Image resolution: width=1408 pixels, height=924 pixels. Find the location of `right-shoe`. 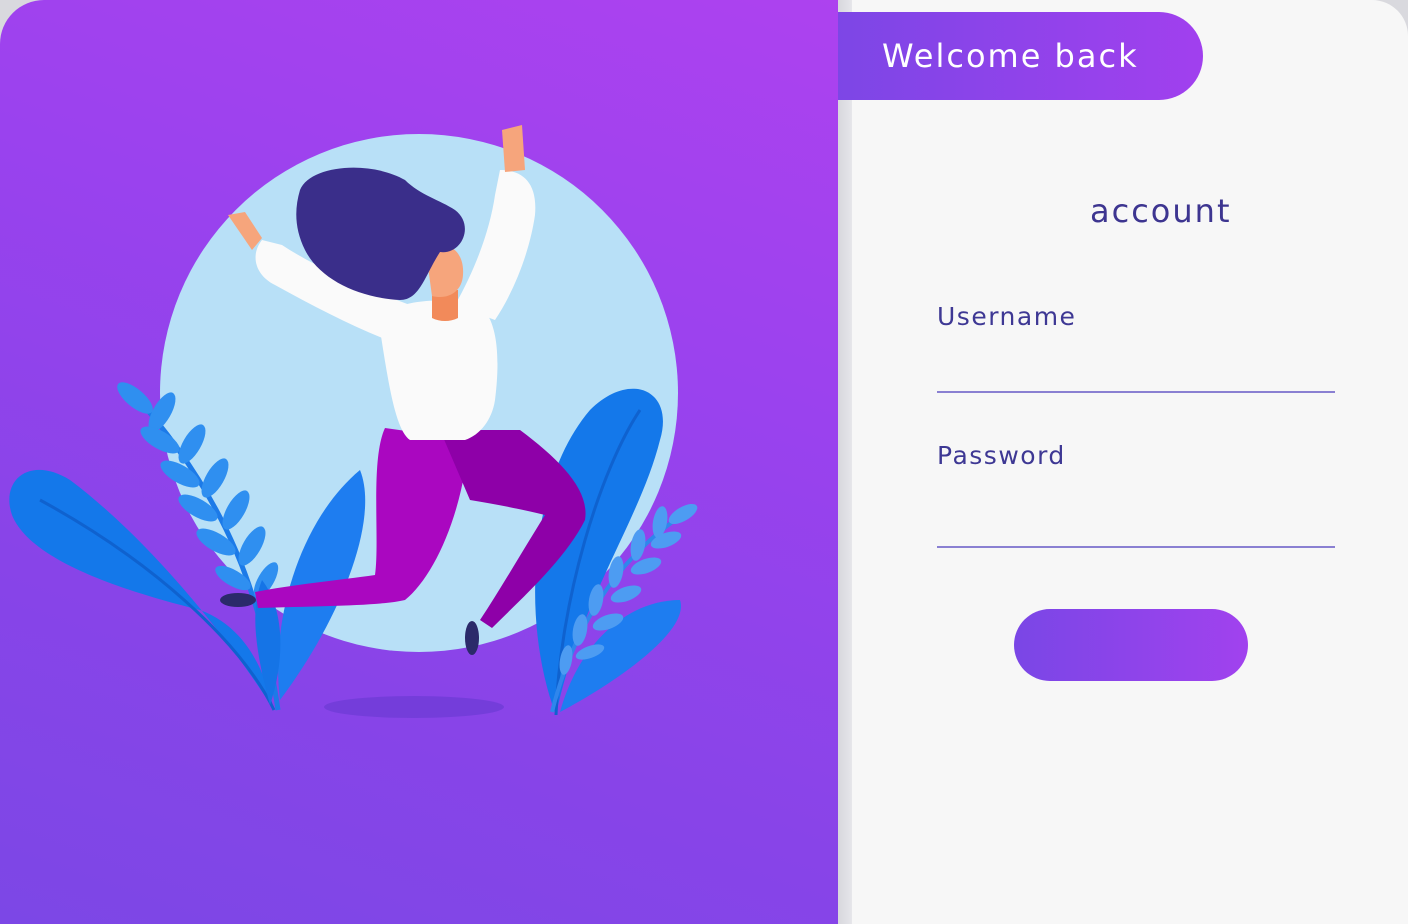

right-shoe is located at coordinates (472, 638).